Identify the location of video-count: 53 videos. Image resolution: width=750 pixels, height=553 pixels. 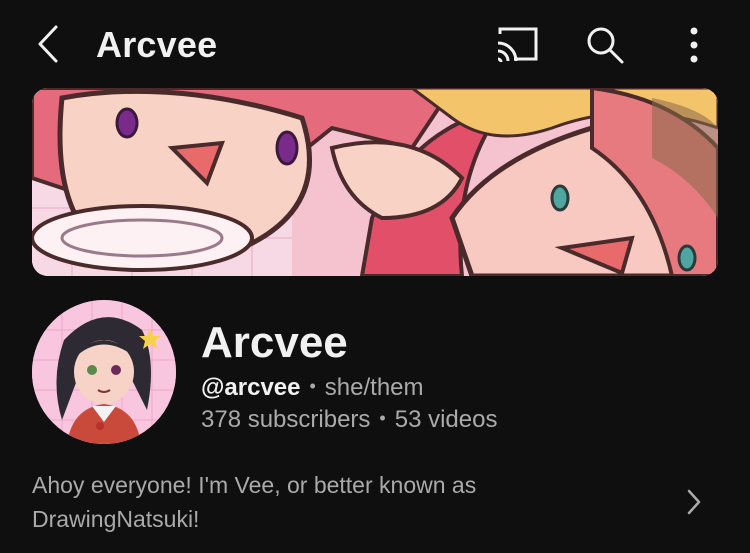
(446, 419).